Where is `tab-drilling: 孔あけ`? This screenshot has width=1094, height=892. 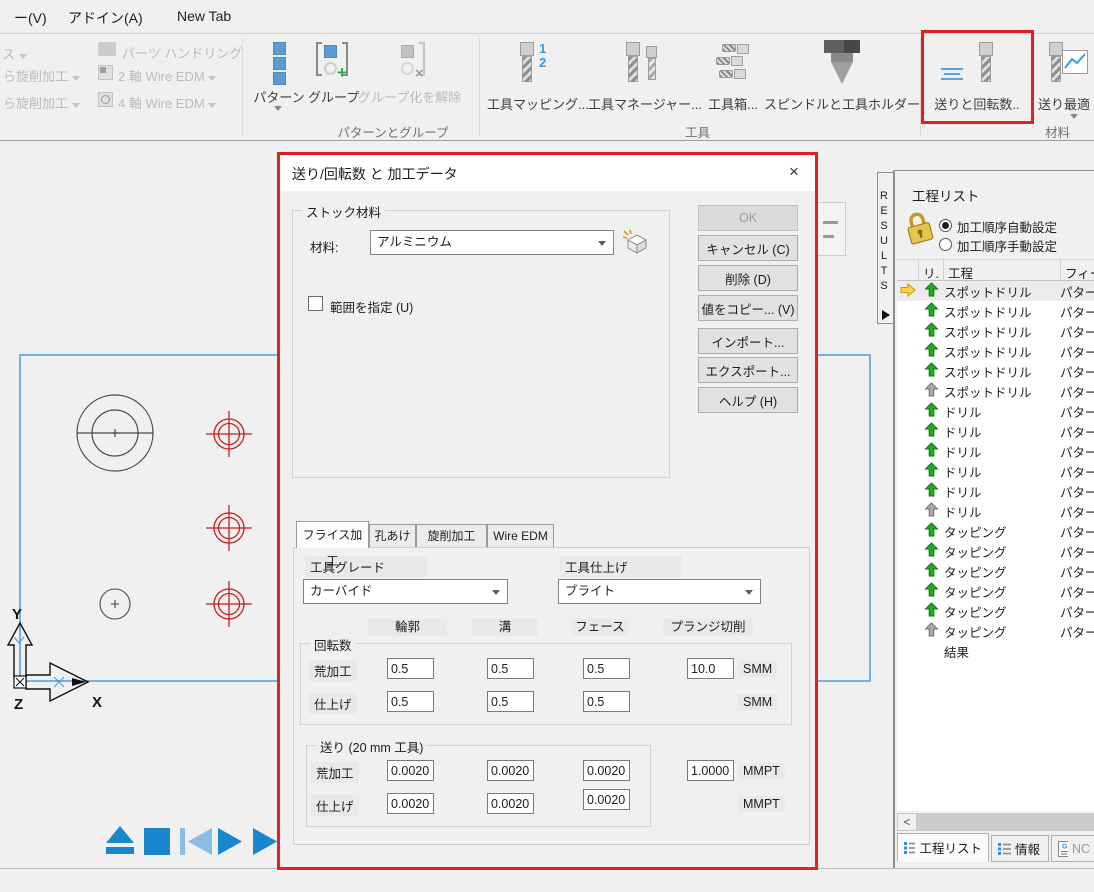 tab-drilling: 孔あけ is located at coordinates (392, 536).